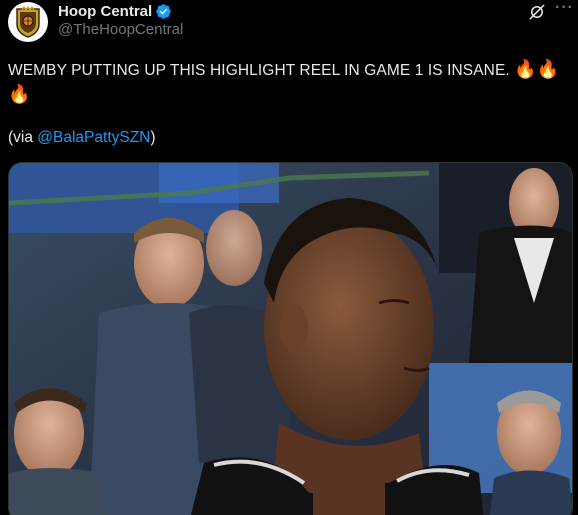 The image size is (578, 515). I want to click on more-options-icon: ···, so click(564, 9).